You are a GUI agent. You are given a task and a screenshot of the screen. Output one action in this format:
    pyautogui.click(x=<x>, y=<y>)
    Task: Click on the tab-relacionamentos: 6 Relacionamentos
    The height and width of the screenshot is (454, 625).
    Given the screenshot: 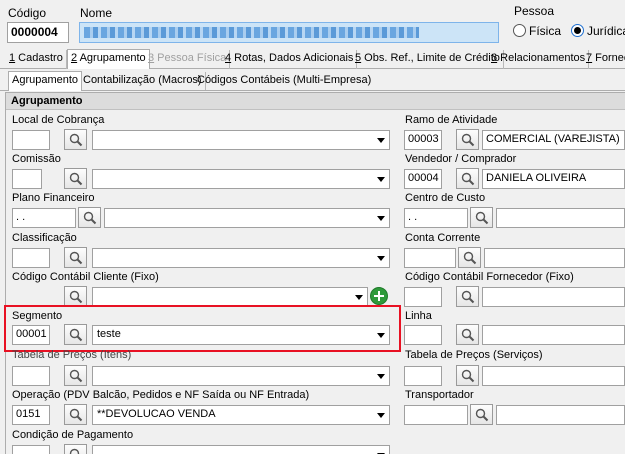 What is the action you would take?
    pyautogui.click(x=539, y=59)
    